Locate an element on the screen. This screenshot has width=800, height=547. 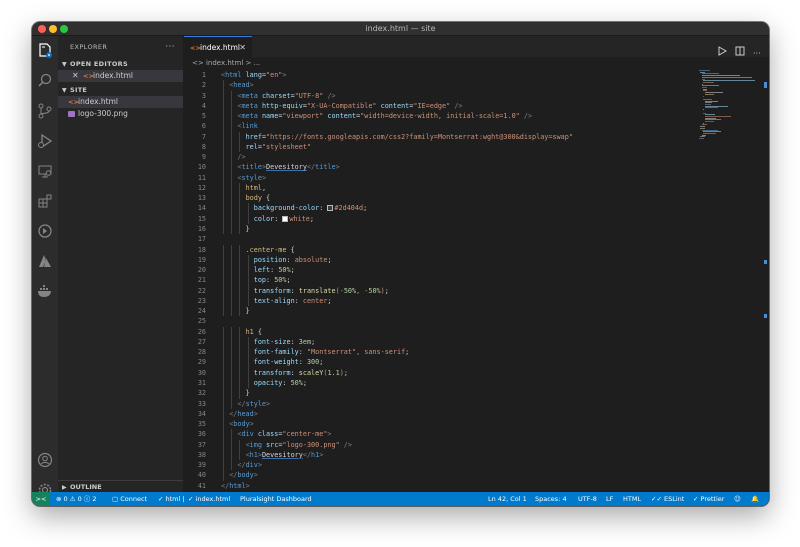
code-line: 30 transform: scaleY(1.1); is located at coordinates (476, 372).